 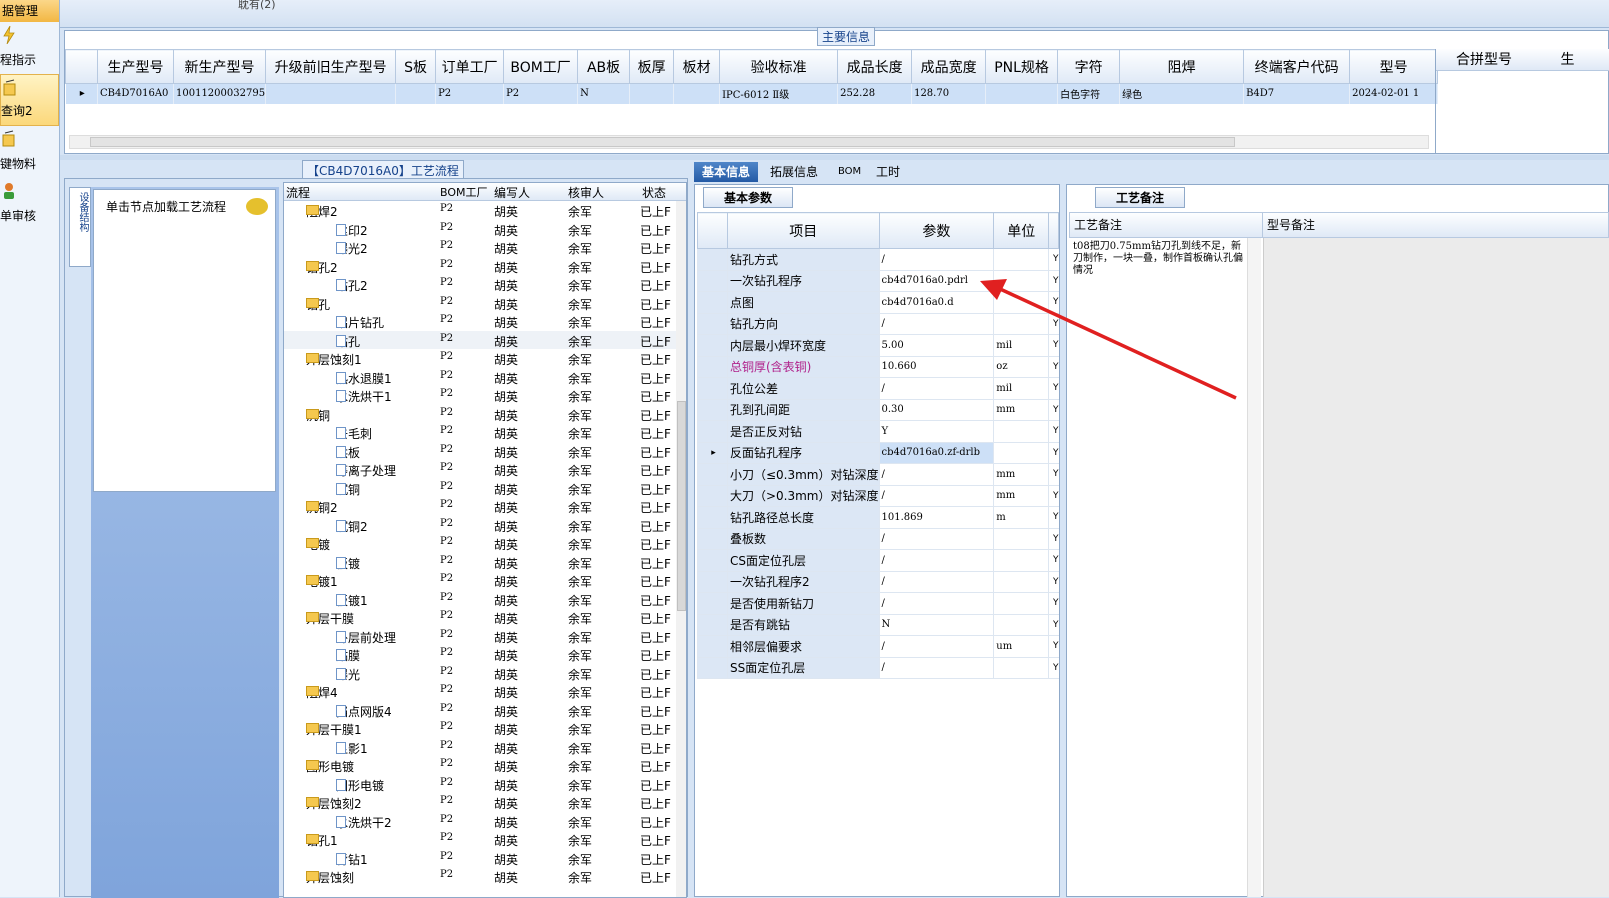 I want to click on param-row: 叠板数 / Y, so click(x=878, y=538).